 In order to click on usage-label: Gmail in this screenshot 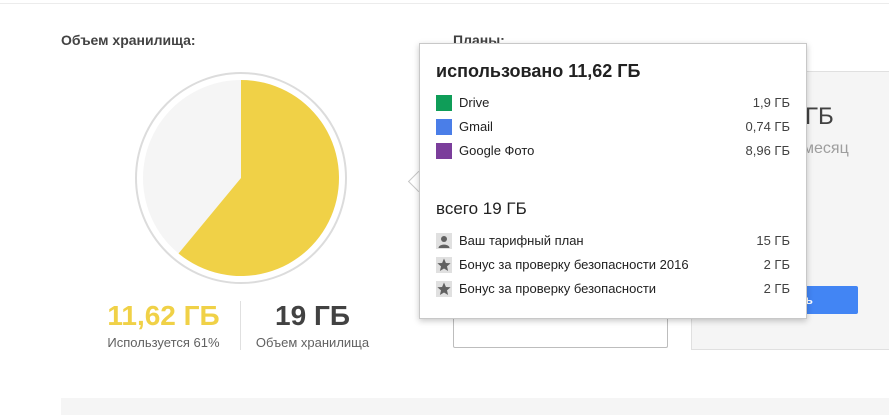, I will do `click(476, 126)`.